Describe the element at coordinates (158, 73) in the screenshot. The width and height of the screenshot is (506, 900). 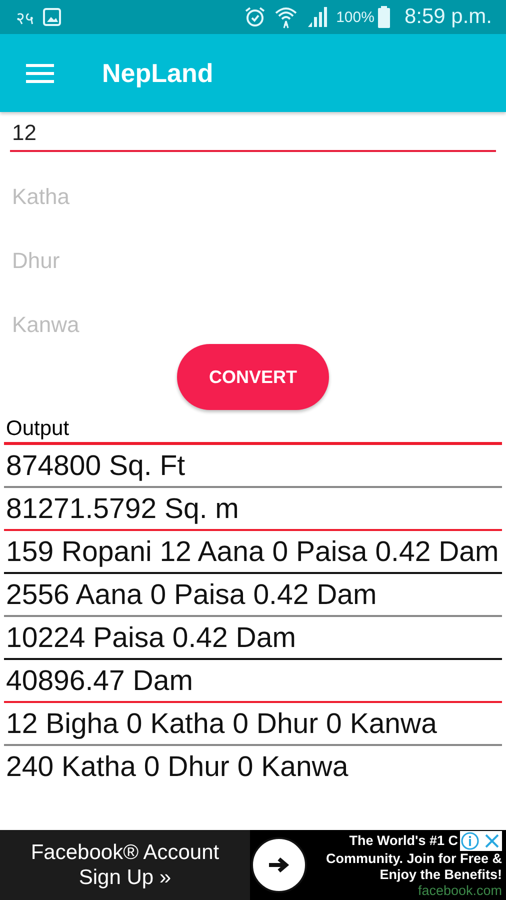
I see `app-title: NepLand` at that location.